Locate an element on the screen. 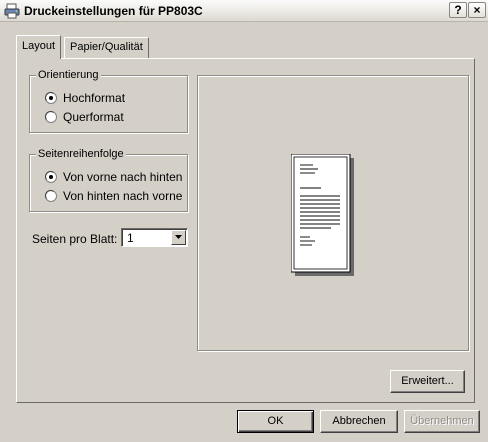  radio-landscape: Querformat is located at coordinates (84, 117).